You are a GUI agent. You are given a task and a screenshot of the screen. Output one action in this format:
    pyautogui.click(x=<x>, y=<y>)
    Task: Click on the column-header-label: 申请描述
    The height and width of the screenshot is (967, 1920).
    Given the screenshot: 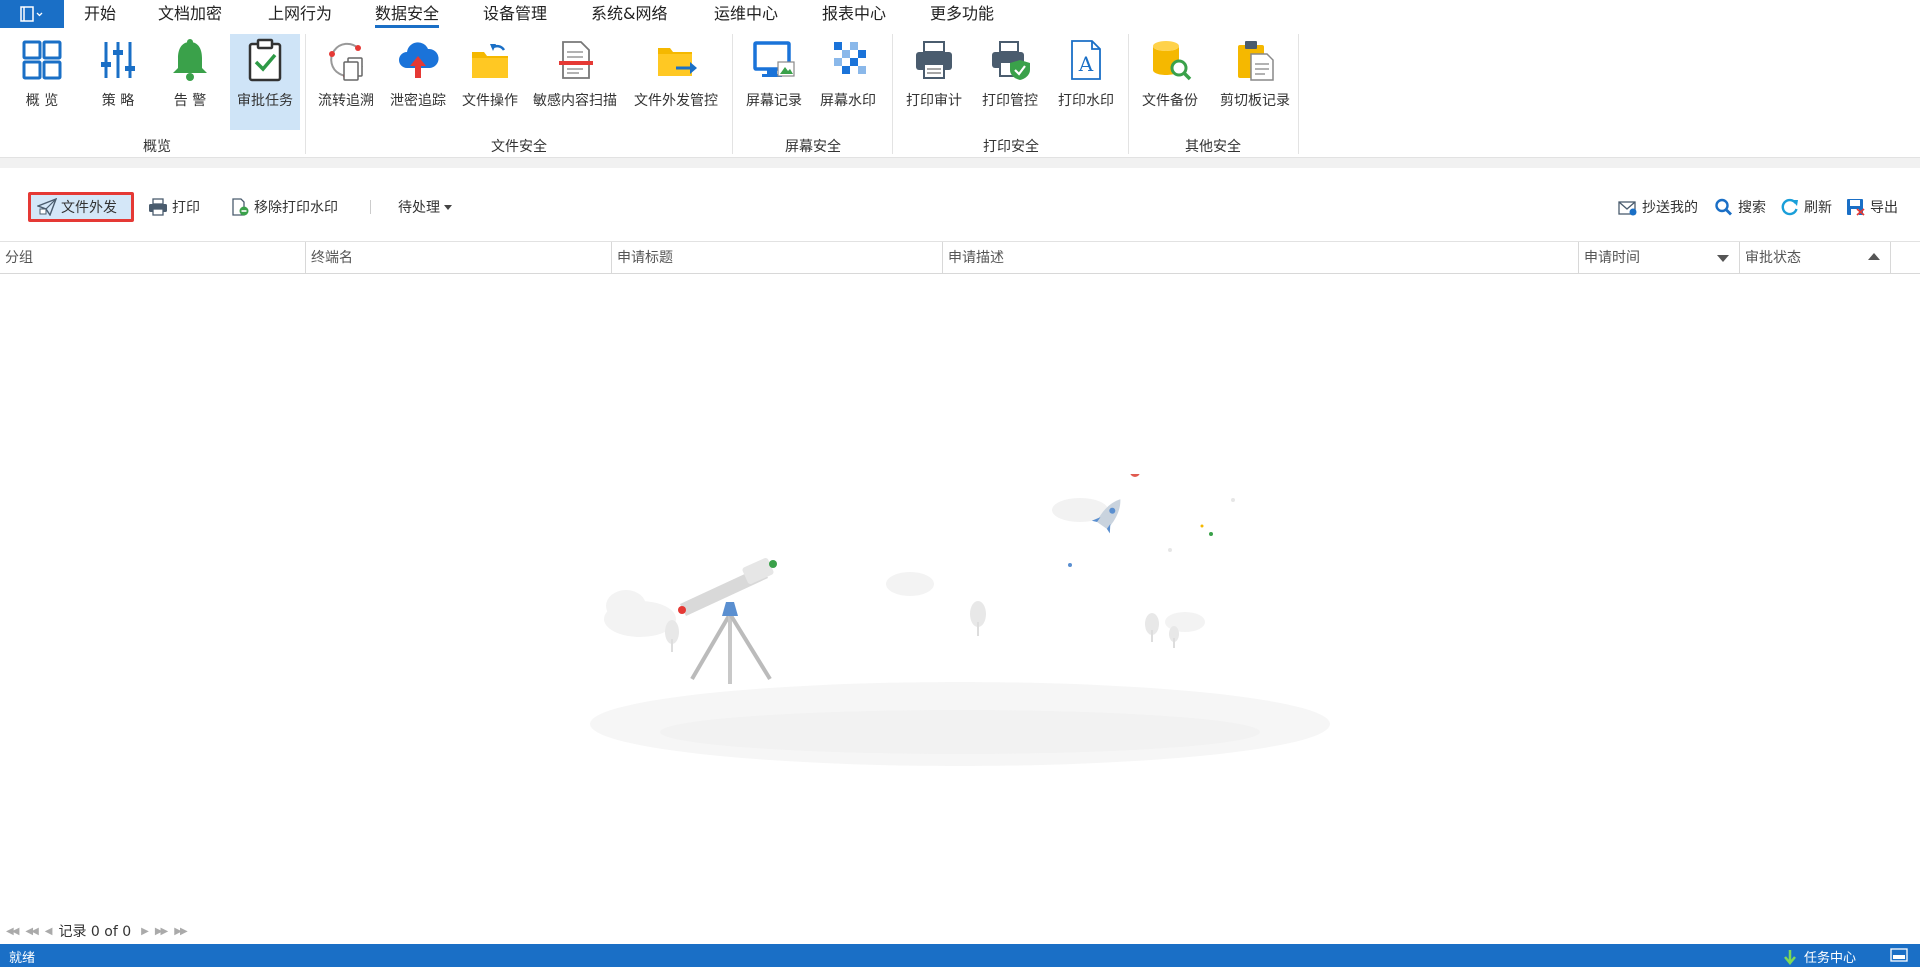 What is the action you would take?
    pyautogui.click(x=976, y=258)
    